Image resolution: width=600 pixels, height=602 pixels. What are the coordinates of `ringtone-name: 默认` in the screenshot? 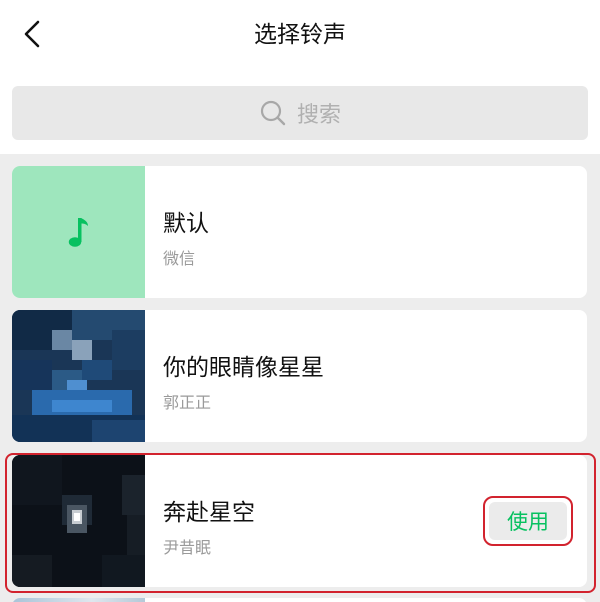 It's located at (186, 224).